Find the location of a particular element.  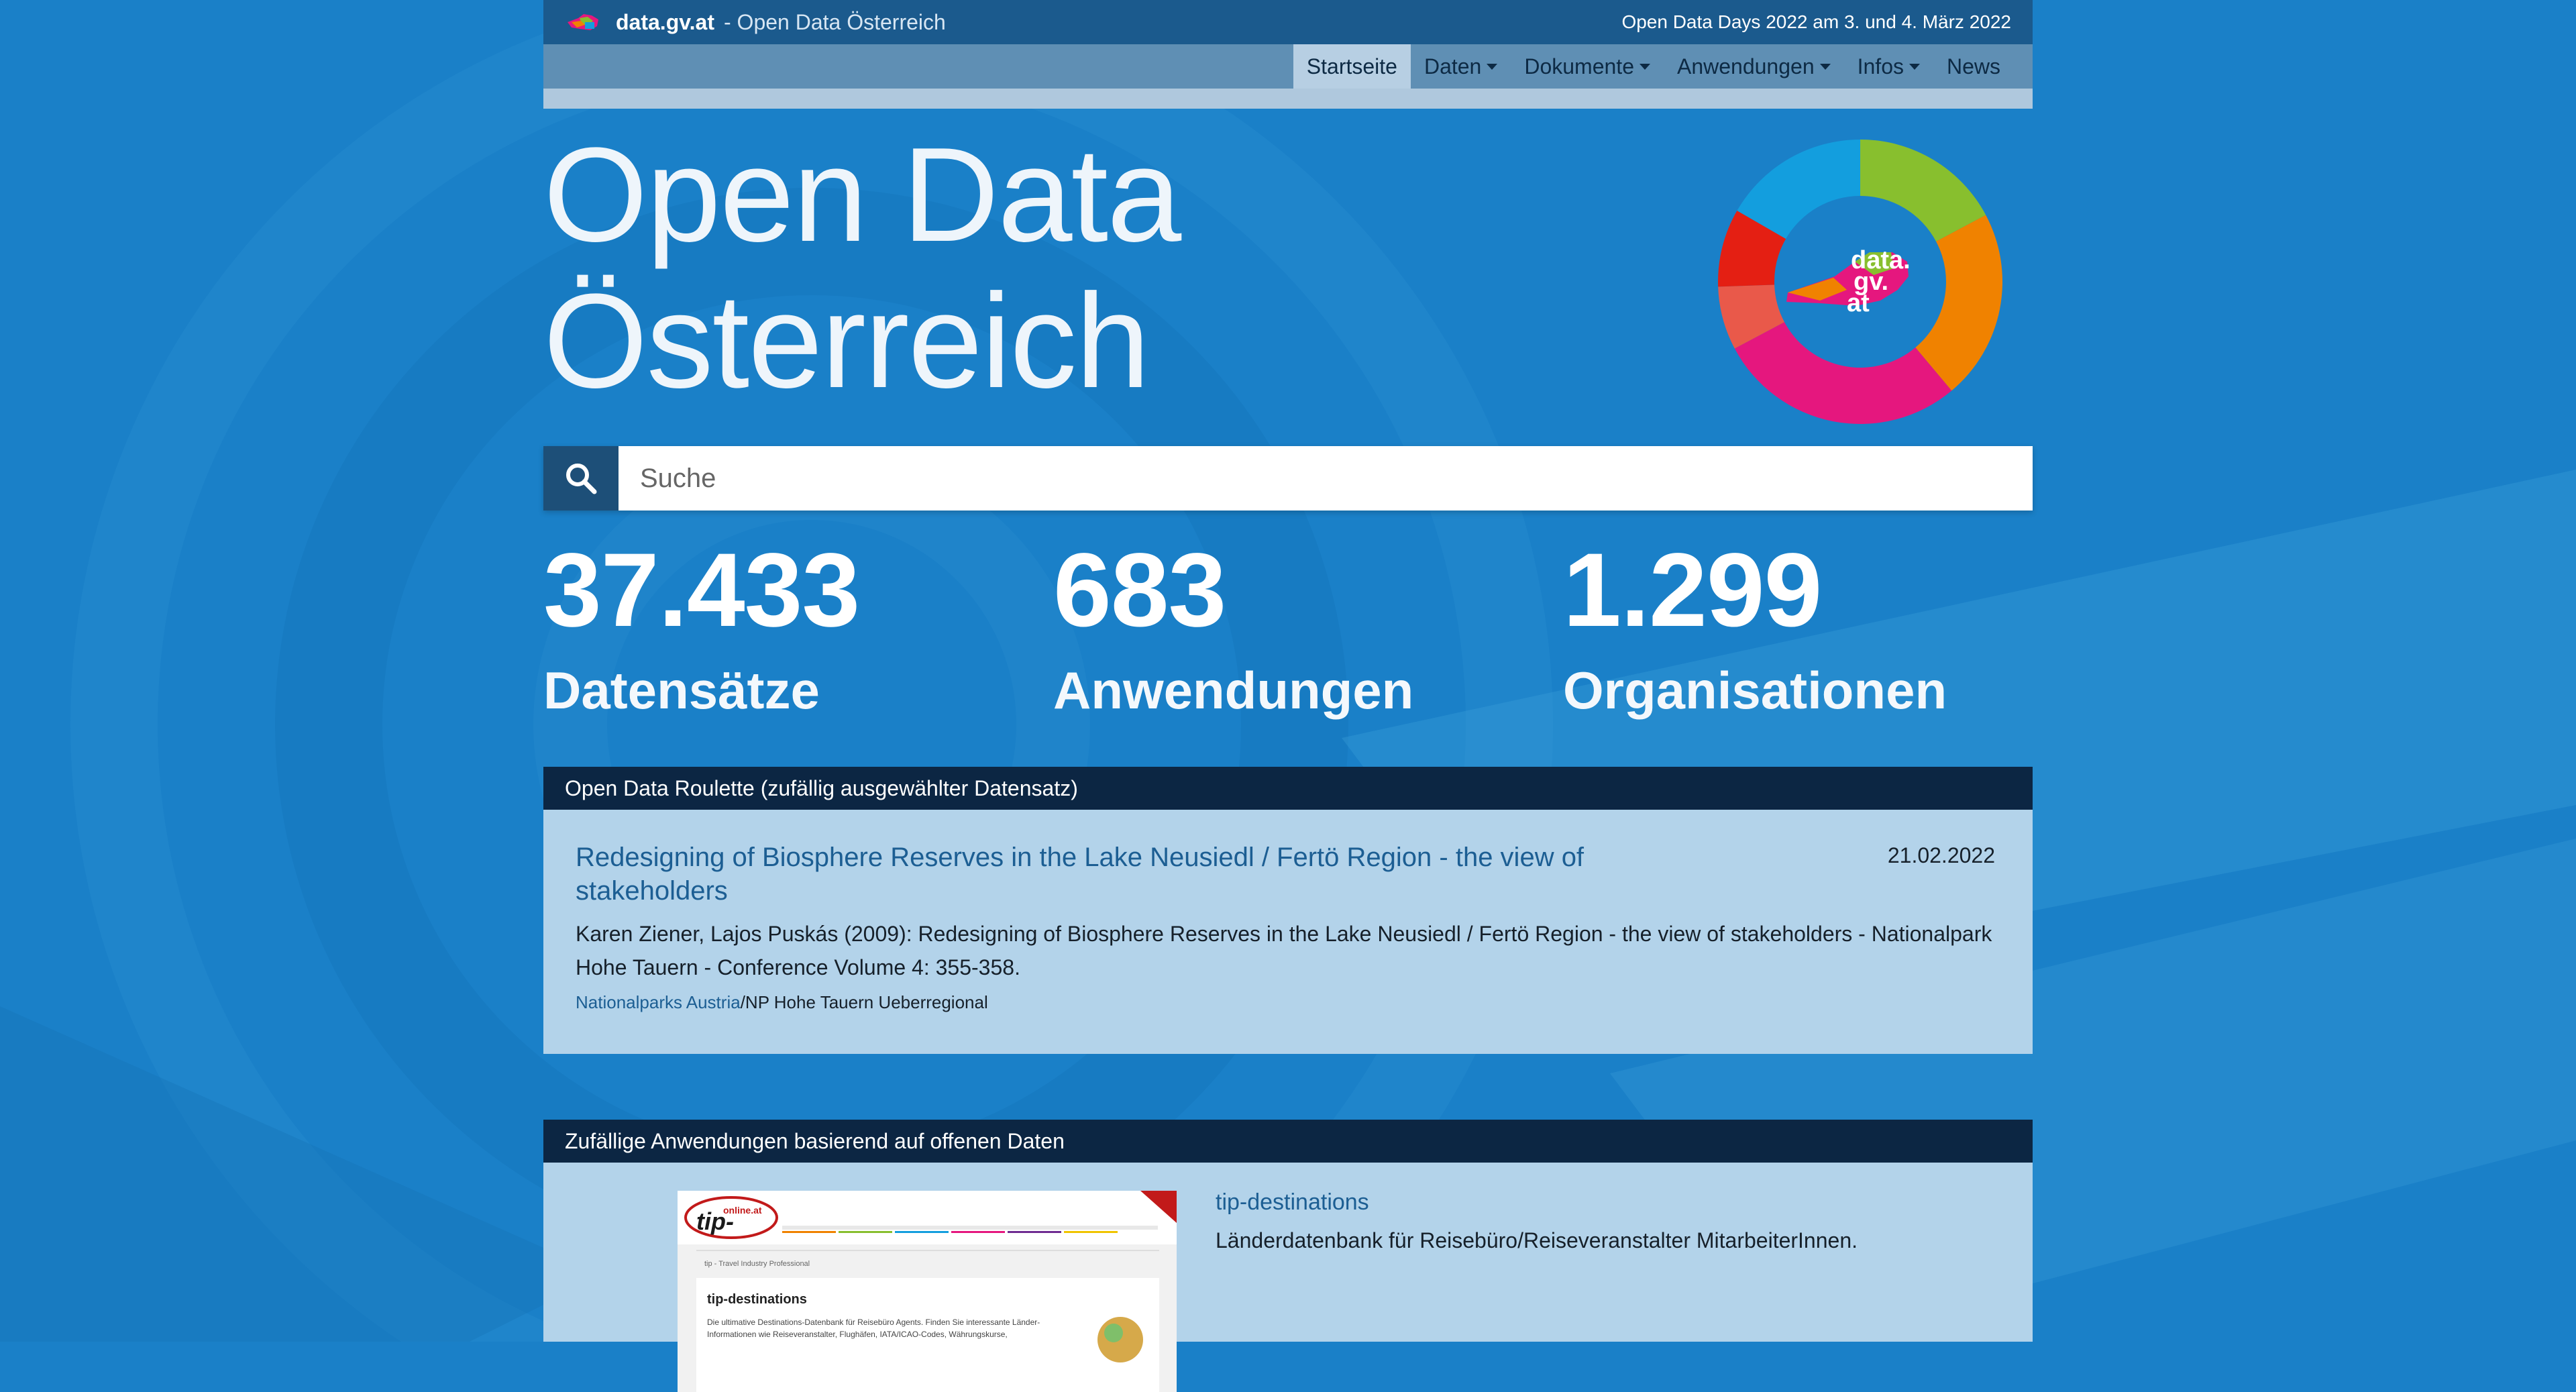

data-gv-at-logo-icon is located at coordinates (585, 22).